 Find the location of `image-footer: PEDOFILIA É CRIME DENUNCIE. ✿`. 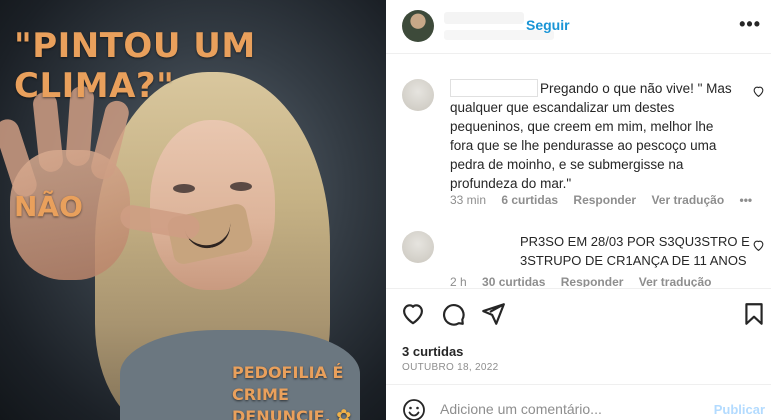

image-footer: PEDOFILIA É CRIME DENUNCIE. ✿ is located at coordinates (307, 391).